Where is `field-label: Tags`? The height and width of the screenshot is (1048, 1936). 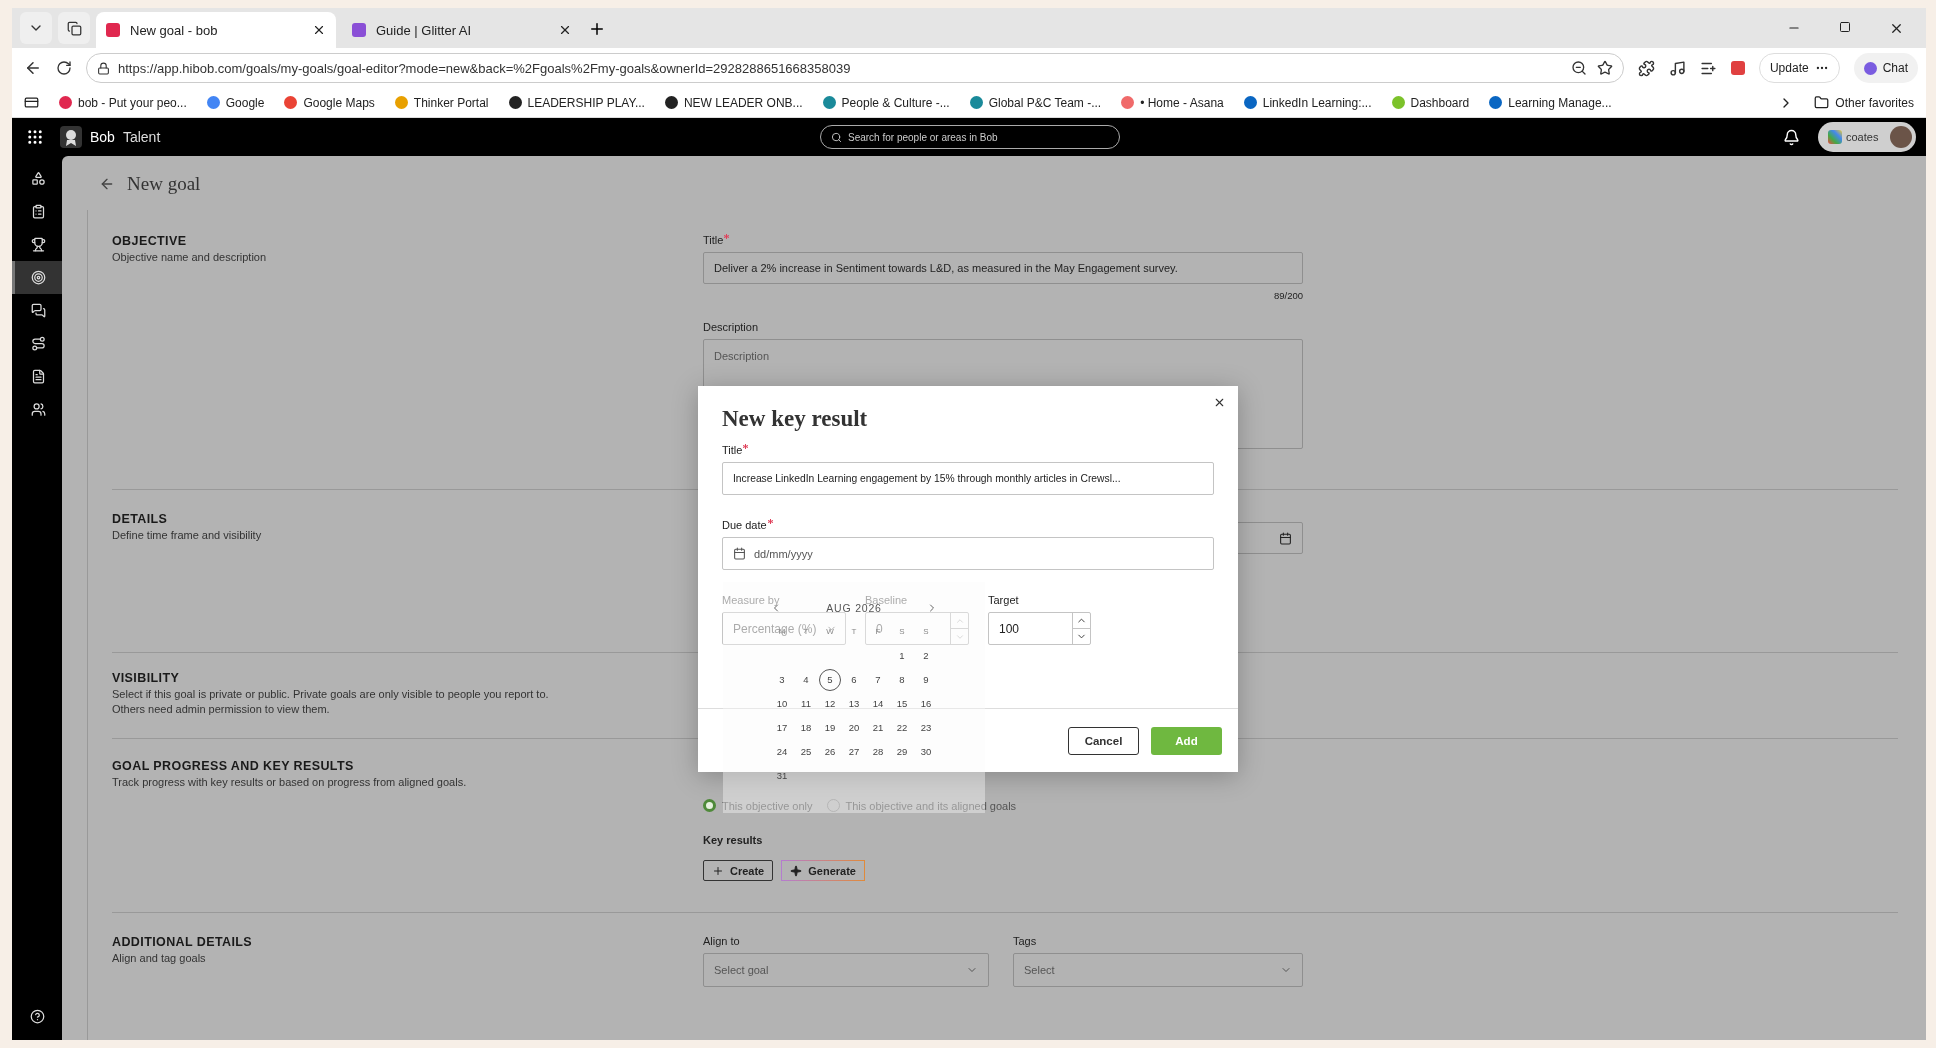
field-label: Tags is located at coordinates (1025, 941).